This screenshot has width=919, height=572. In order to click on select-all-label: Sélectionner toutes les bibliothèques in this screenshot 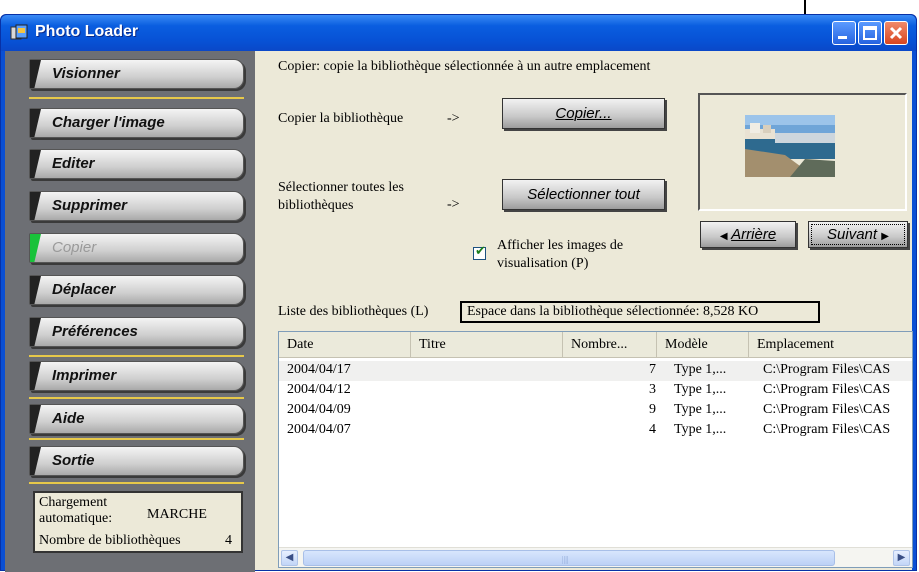, I will do `click(341, 196)`.